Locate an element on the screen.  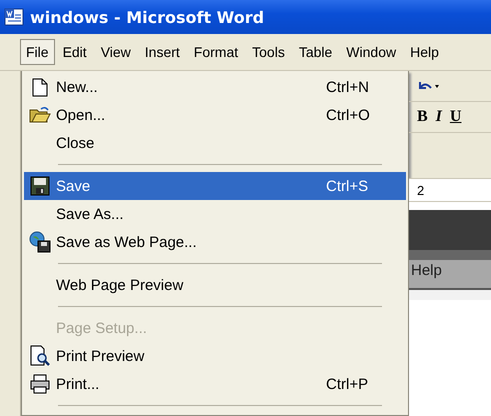
menu-item: Save Ctrl+S is located at coordinates (215, 186).